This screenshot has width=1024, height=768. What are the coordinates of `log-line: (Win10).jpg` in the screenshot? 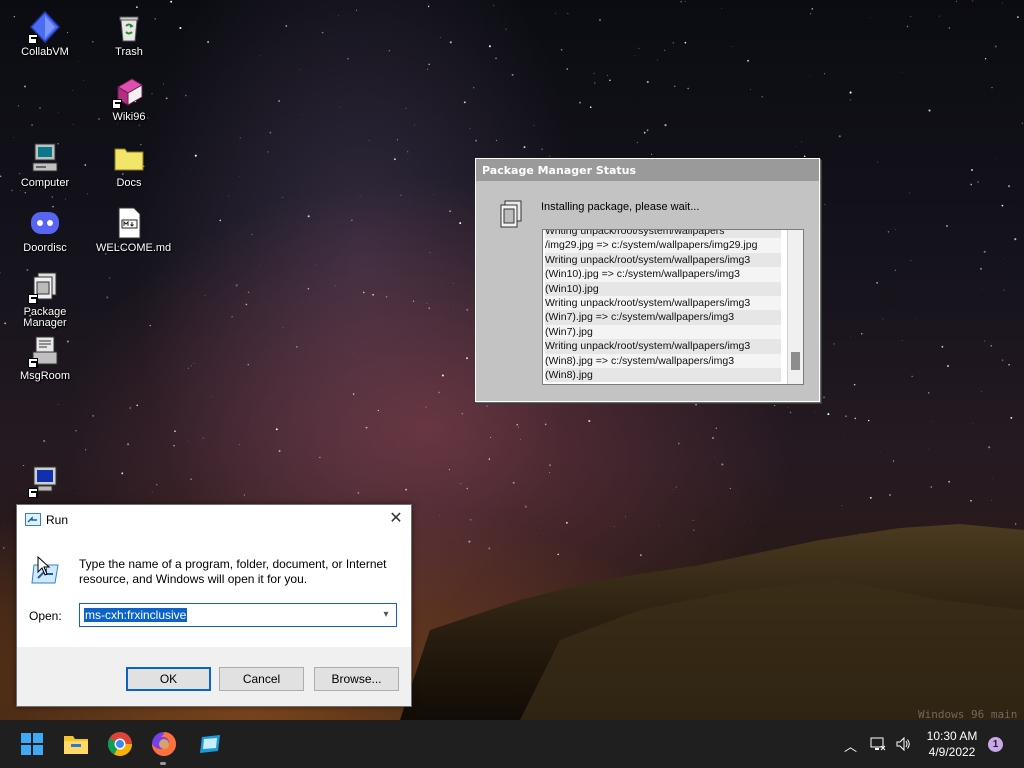 It's located at (663, 289).